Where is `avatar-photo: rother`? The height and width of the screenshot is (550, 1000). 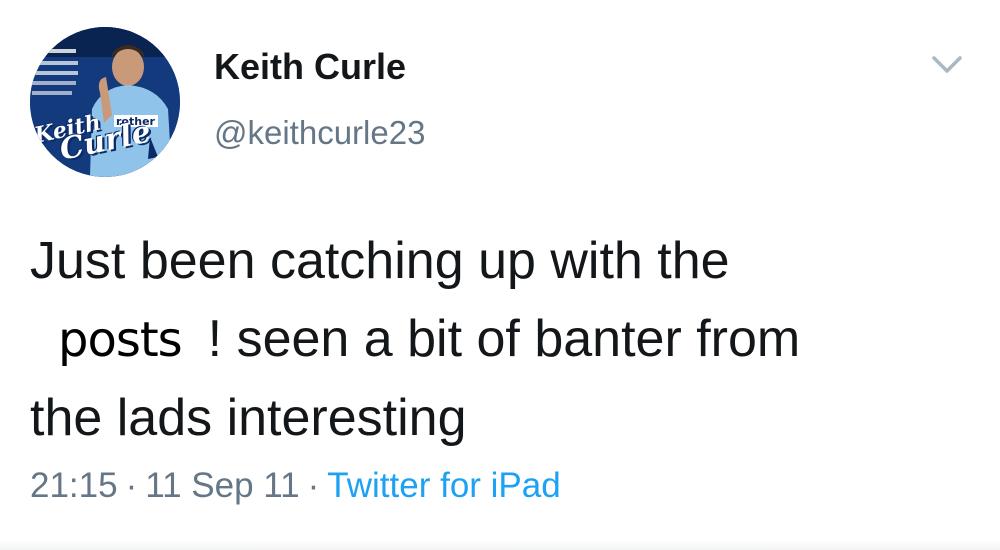
avatar-photo: rother is located at coordinates (105, 102).